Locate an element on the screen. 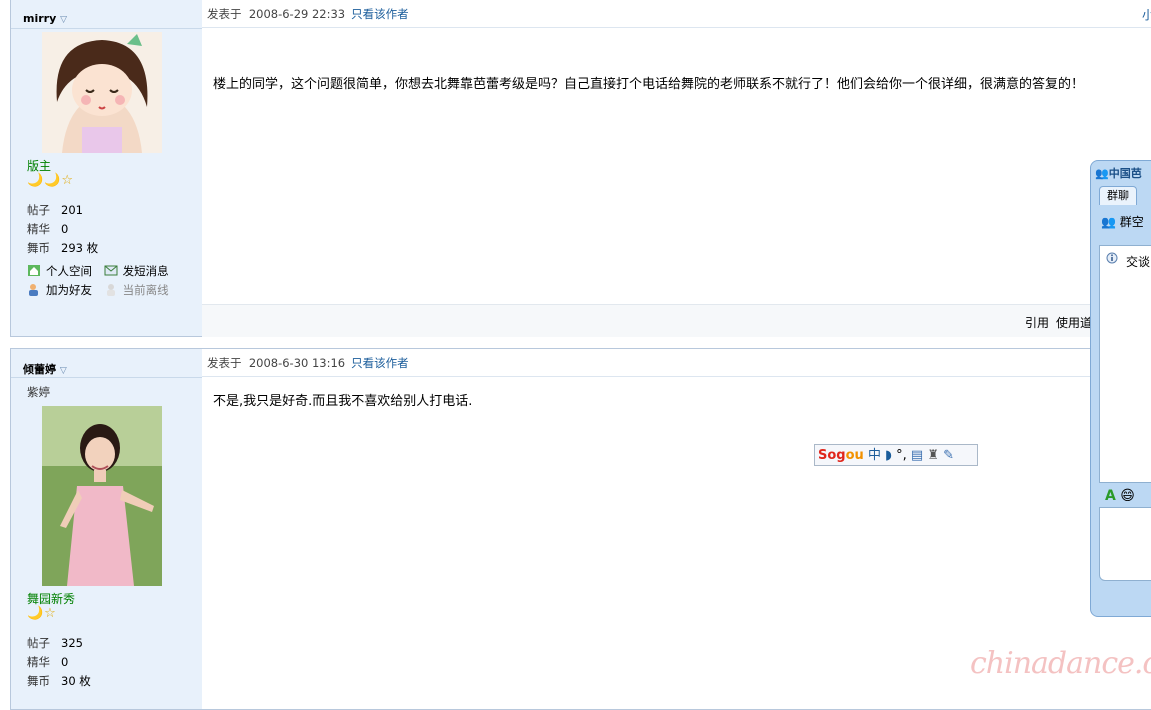 The image size is (1151, 710). quote-button: 引用 is located at coordinates (1037, 322).